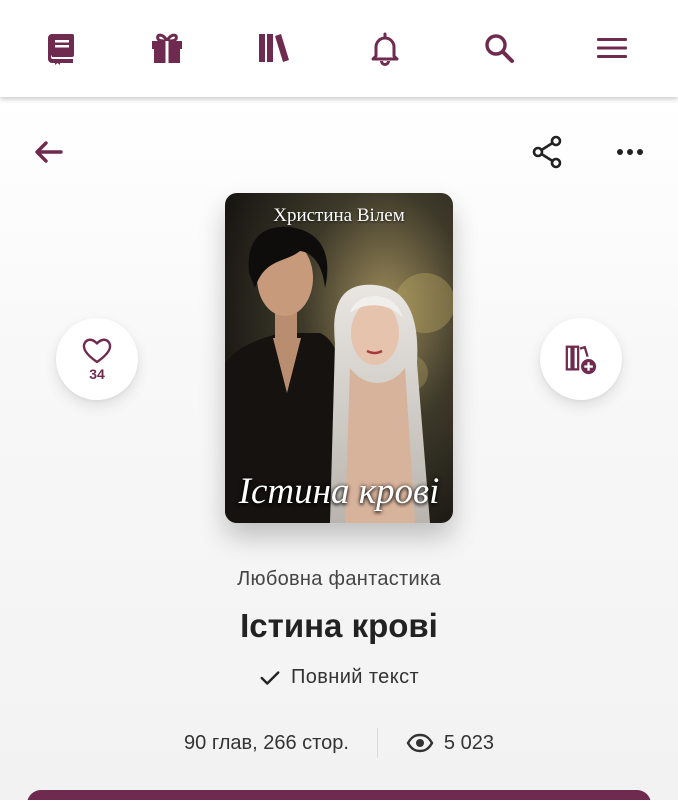  I want to click on heart-icon, so click(97, 351).